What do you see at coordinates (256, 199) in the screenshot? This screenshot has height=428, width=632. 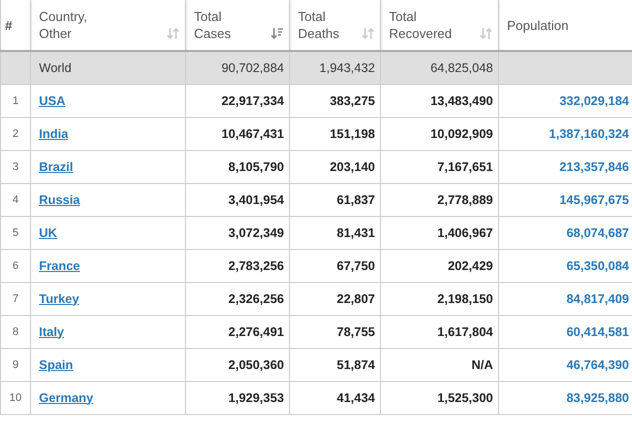 I see `table-cell: 3,401,954` at bounding box center [256, 199].